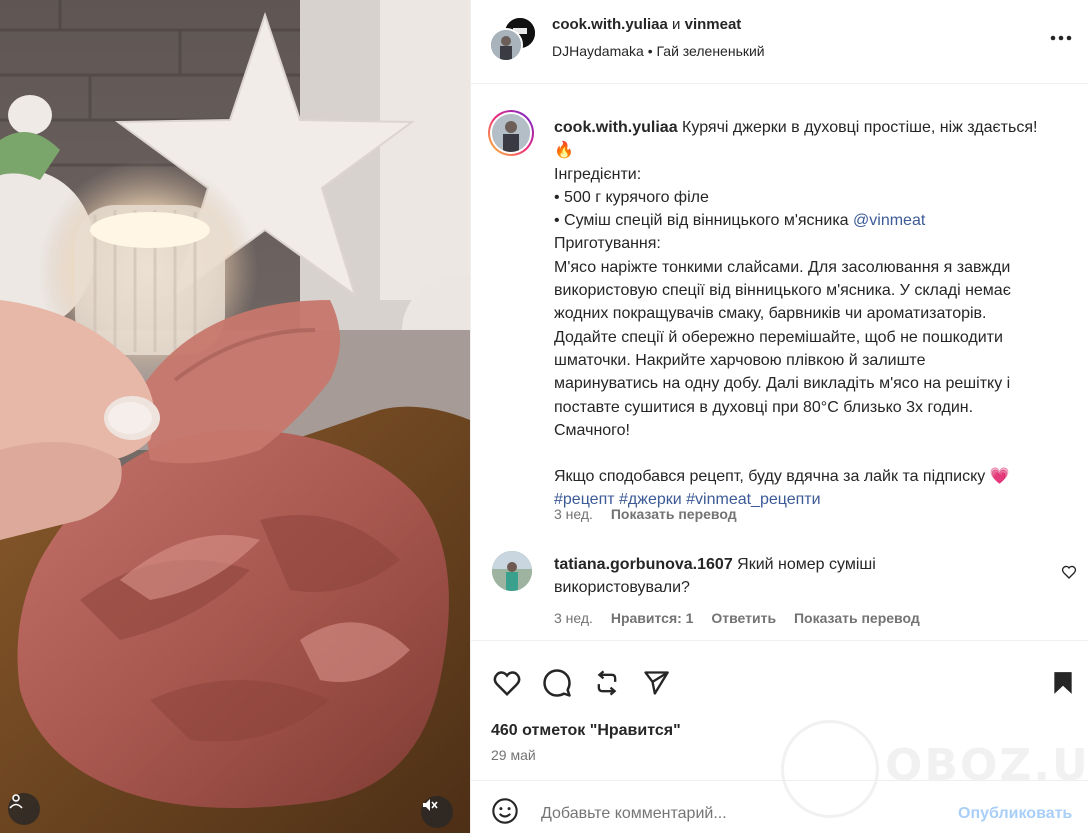 This screenshot has height=834, width=1088. I want to click on post-authors: cook.with.yuliaa и vinmeat, so click(646, 24).